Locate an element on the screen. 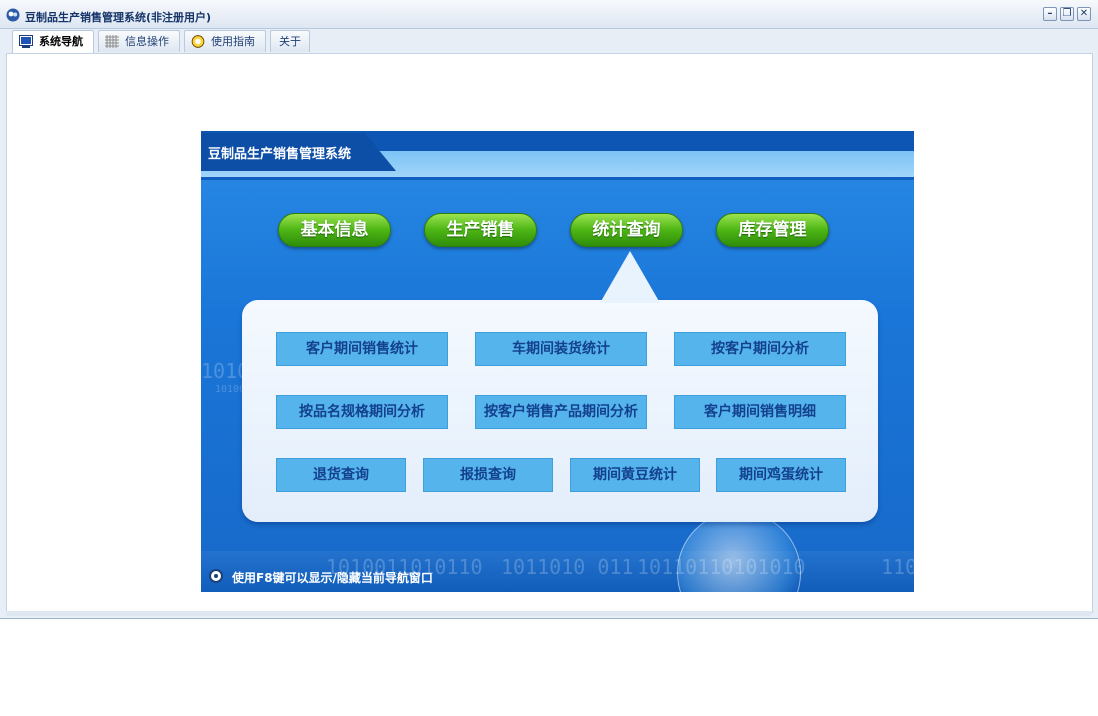 The image size is (1098, 716). period-egg-stats-button: 期间鸡蛋统计 is located at coordinates (781, 475).